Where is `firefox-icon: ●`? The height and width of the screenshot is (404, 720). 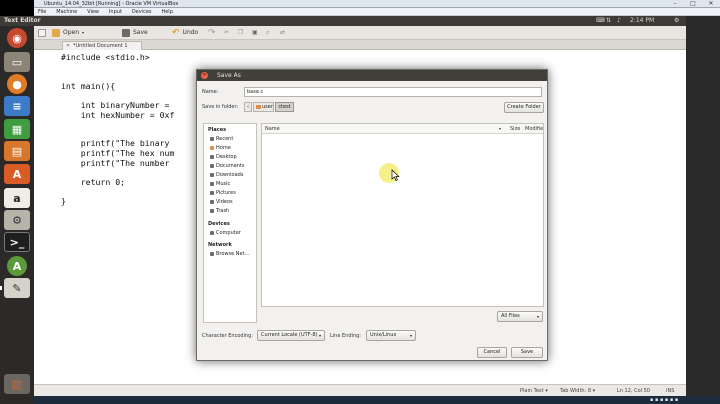 firefox-icon: ● is located at coordinates (17, 84).